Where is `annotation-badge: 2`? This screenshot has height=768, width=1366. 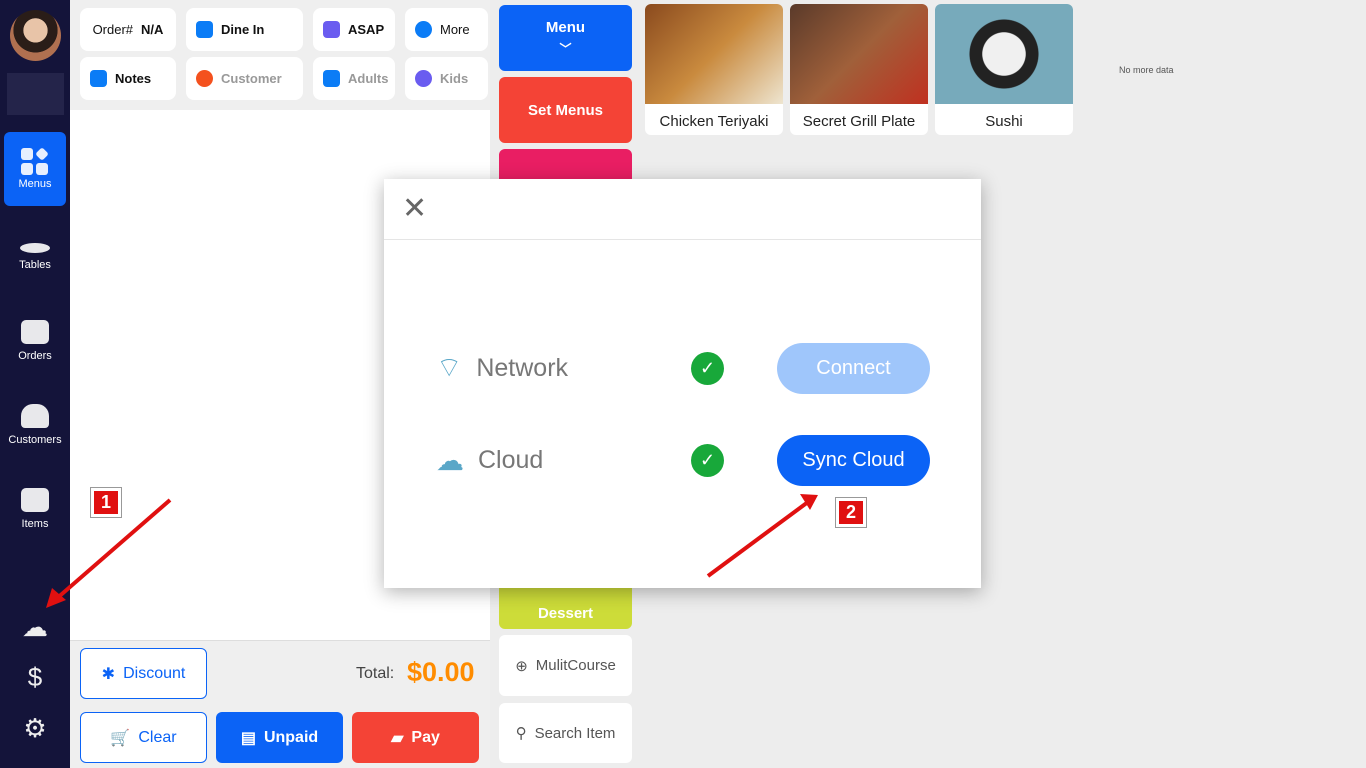
annotation-badge: 2 is located at coordinates (851, 512).